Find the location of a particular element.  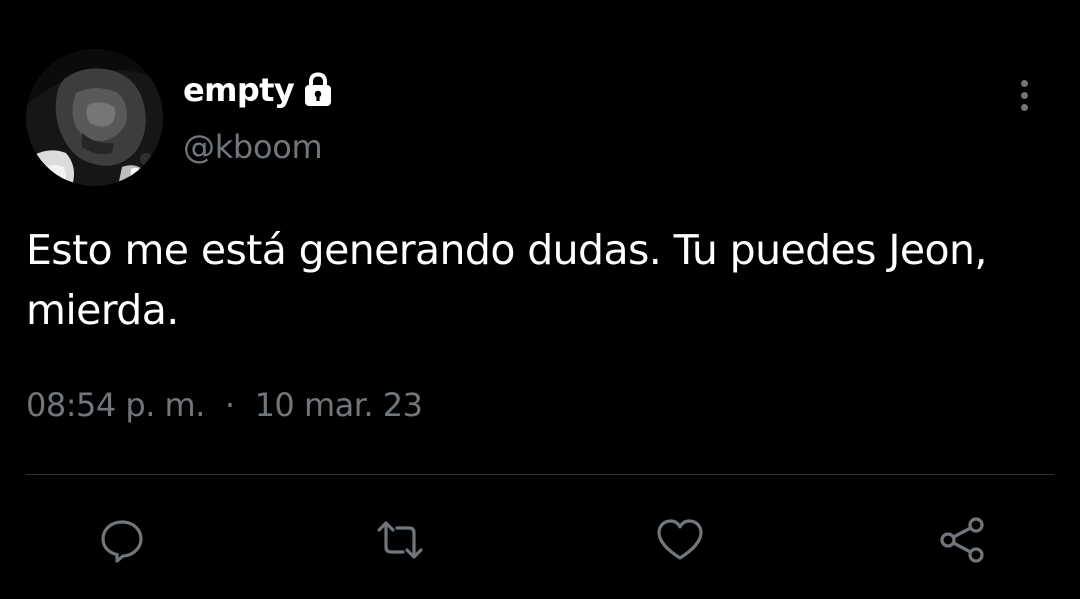

tweet-meta: 08:54 p. m. · 10 mar. 23 is located at coordinates (224, 405).